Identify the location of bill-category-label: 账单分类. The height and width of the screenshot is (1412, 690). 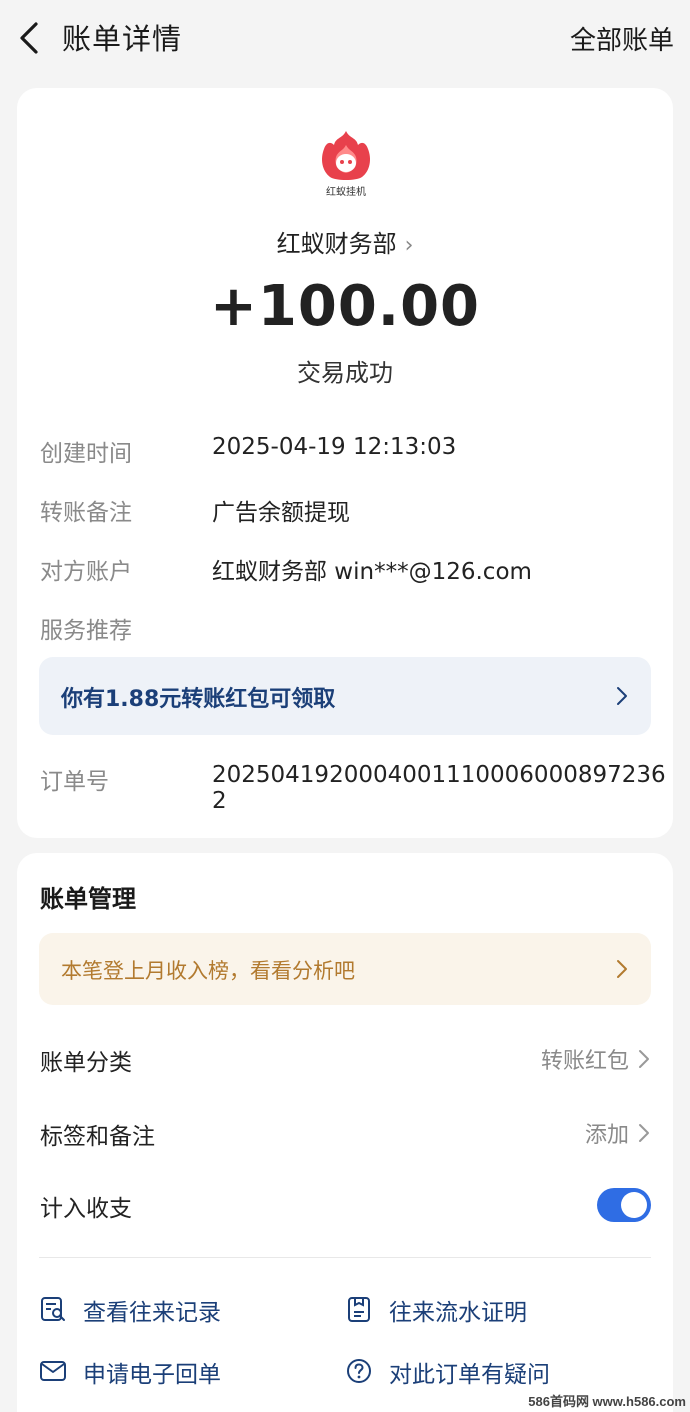
(86, 1063).